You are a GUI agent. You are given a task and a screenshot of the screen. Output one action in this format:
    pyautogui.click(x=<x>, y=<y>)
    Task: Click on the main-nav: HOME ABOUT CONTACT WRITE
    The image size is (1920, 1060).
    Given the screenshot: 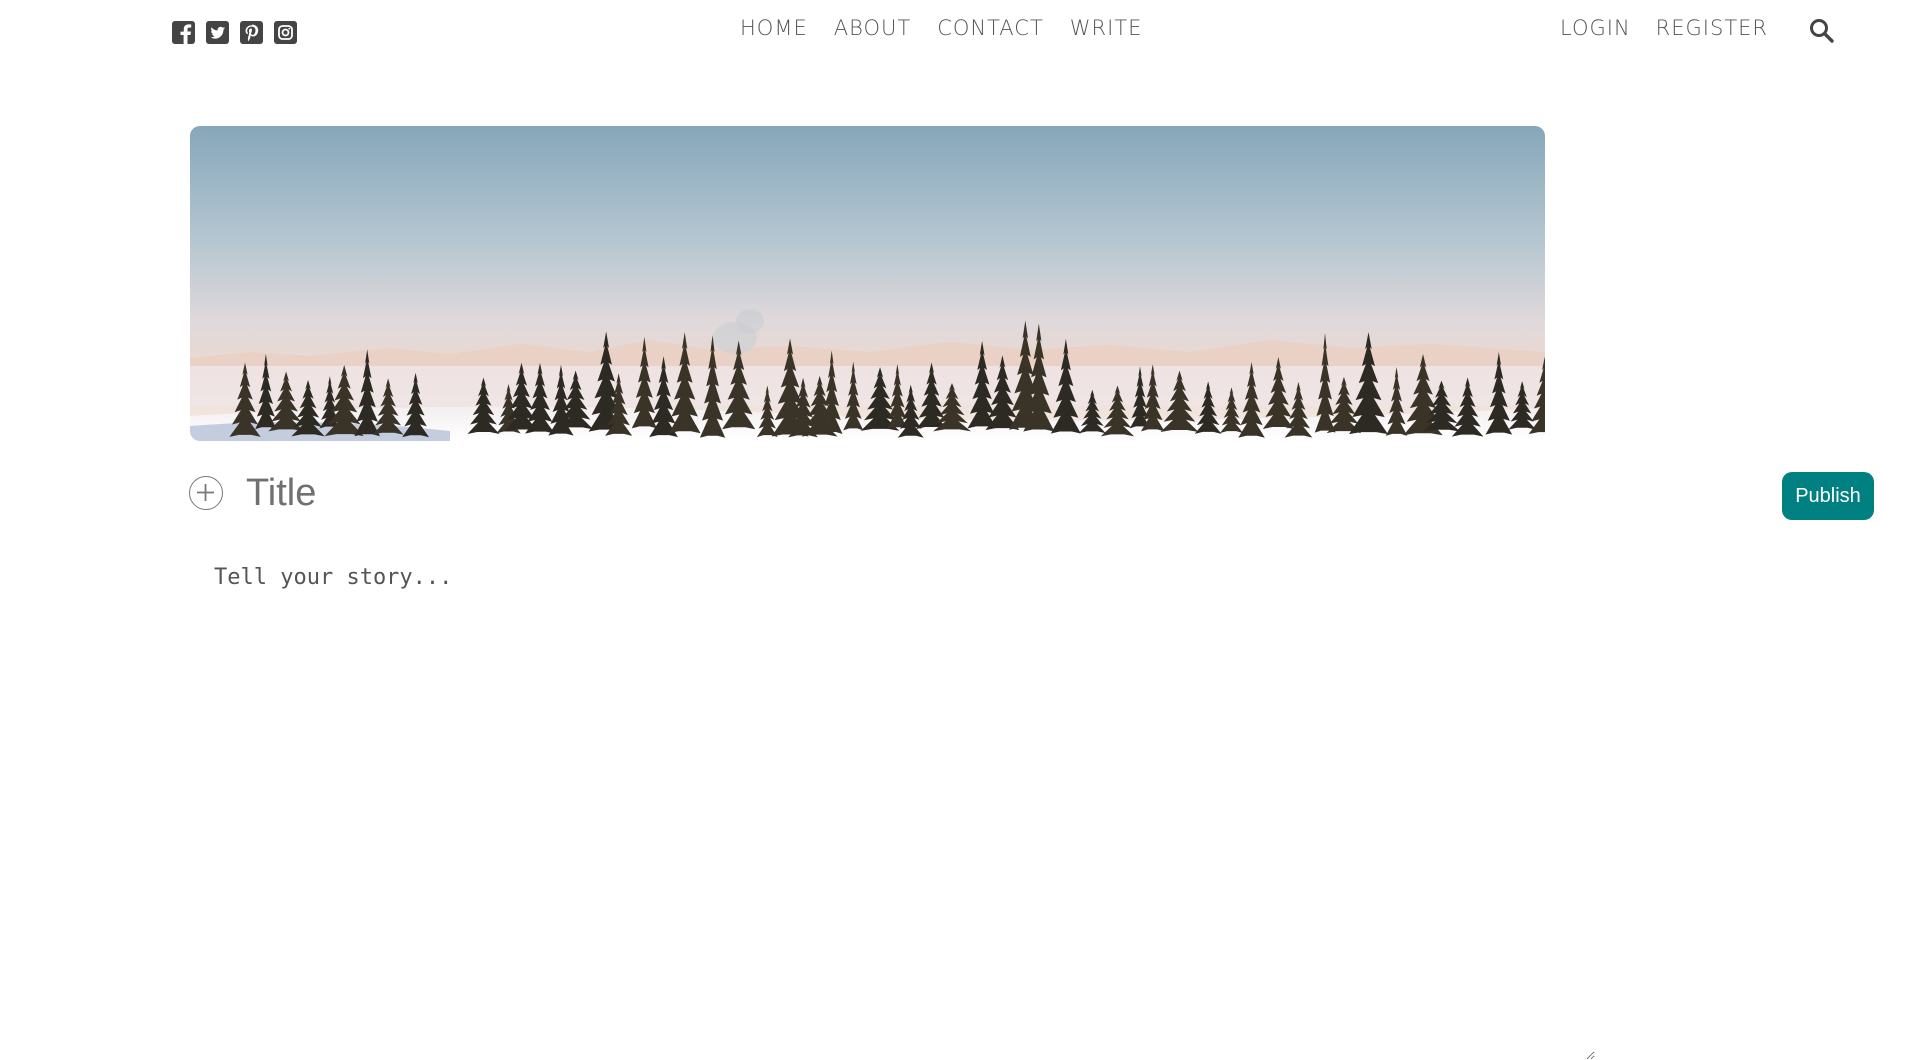 What is the action you would take?
    pyautogui.click(x=941, y=28)
    